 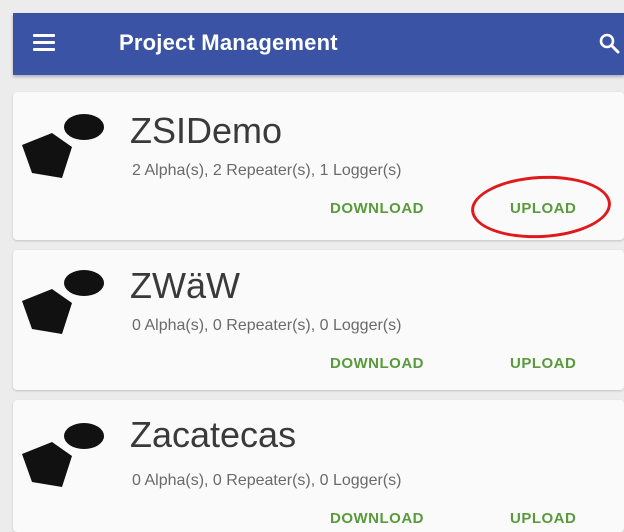 I want to click on app-title: Project Management, so click(x=228, y=42).